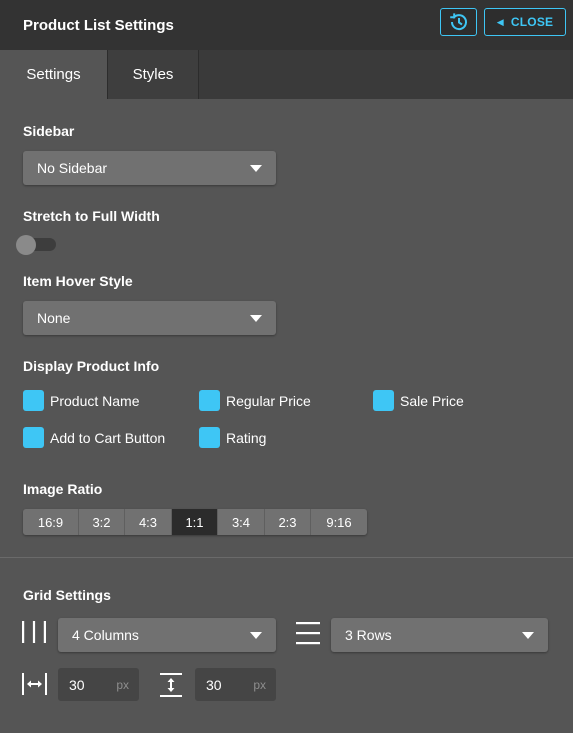  What do you see at coordinates (53, 74) in the screenshot?
I see `tab-settings: Settings` at bounding box center [53, 74].